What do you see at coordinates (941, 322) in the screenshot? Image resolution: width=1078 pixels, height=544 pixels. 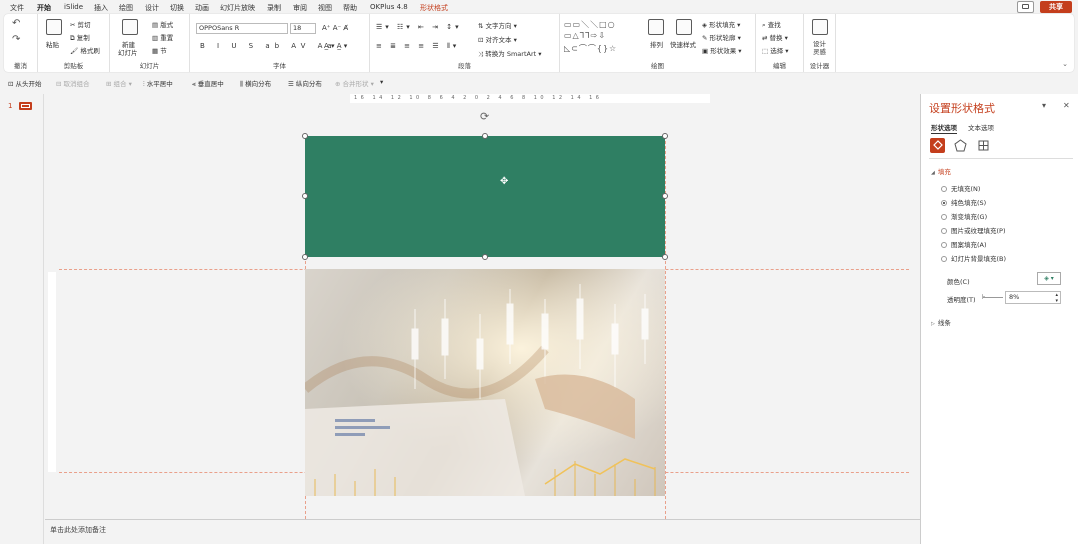 I see `line-section-header: ▷ 线条` at bounding box center [941, 322].